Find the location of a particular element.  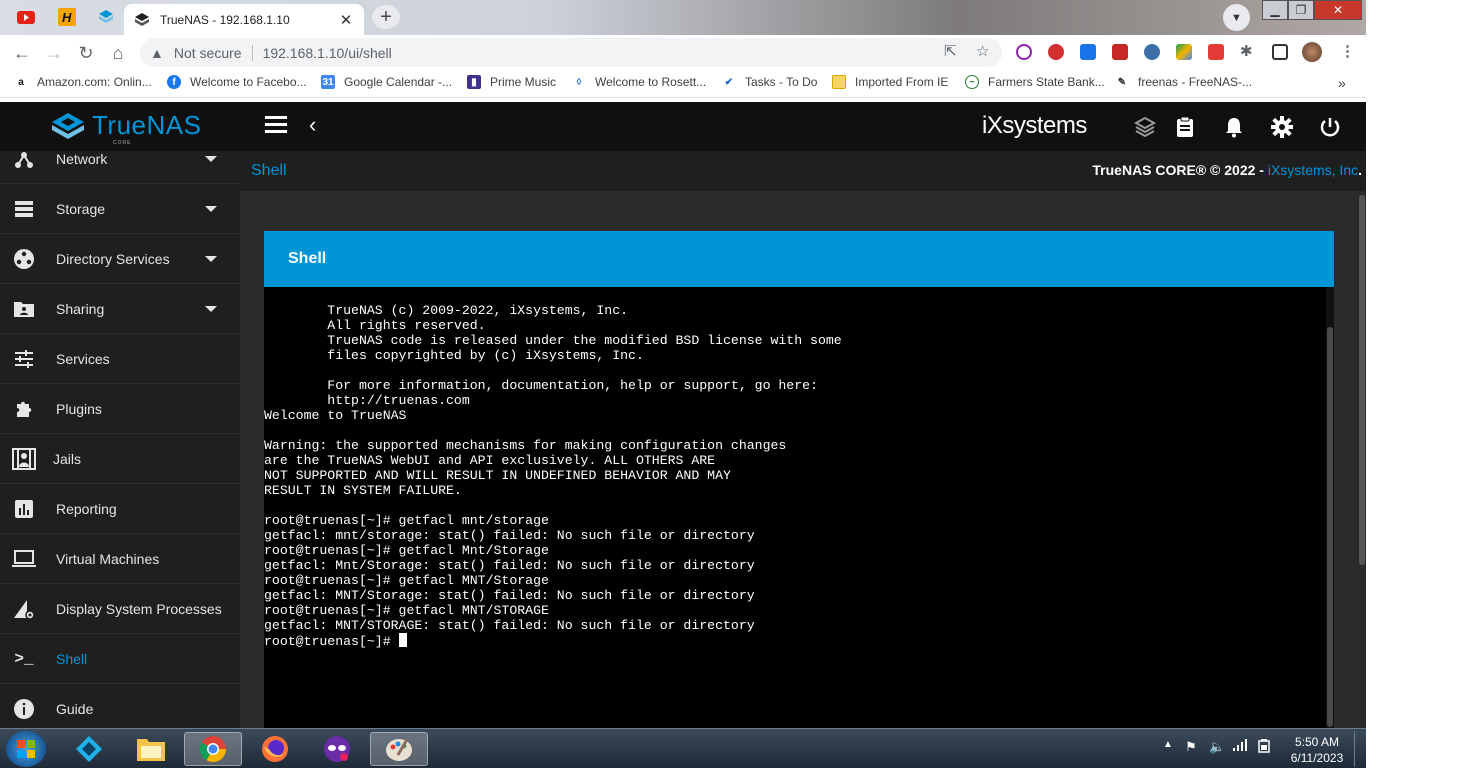

sidebar-item-services: Services is located at coordinates (120, 359).